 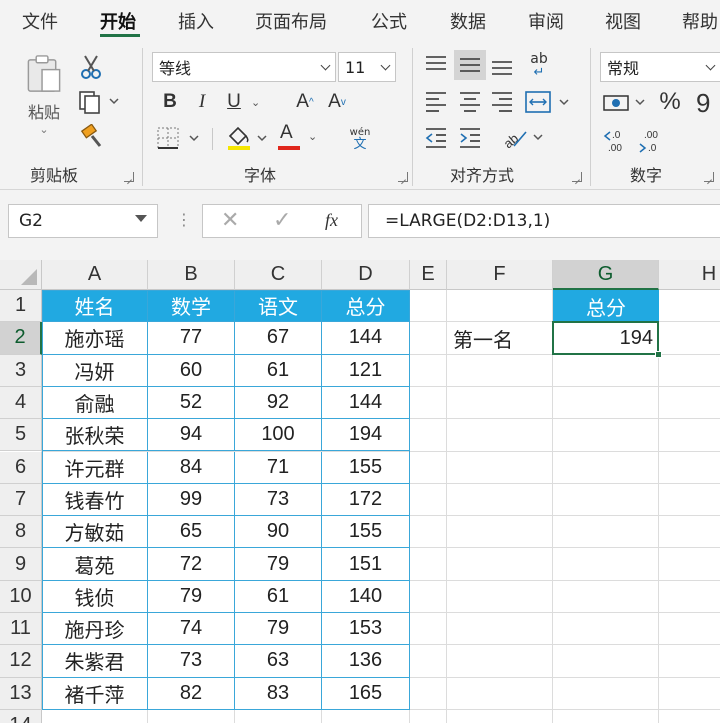 I want to click on column-header-a: A, so click(x=95, y=275).